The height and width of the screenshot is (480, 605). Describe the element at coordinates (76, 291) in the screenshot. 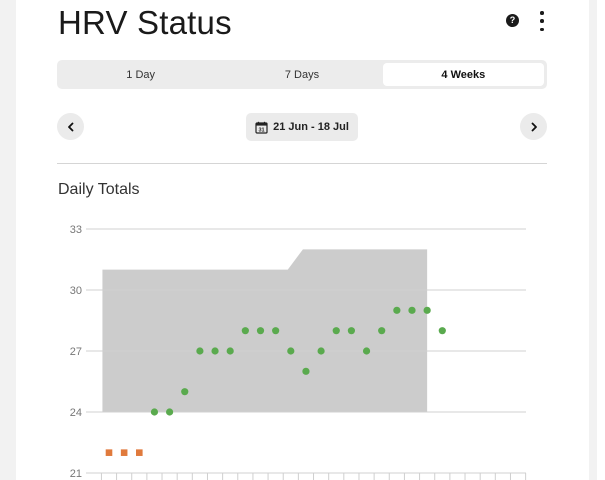

I see `y-tick-label: 30` at that location.